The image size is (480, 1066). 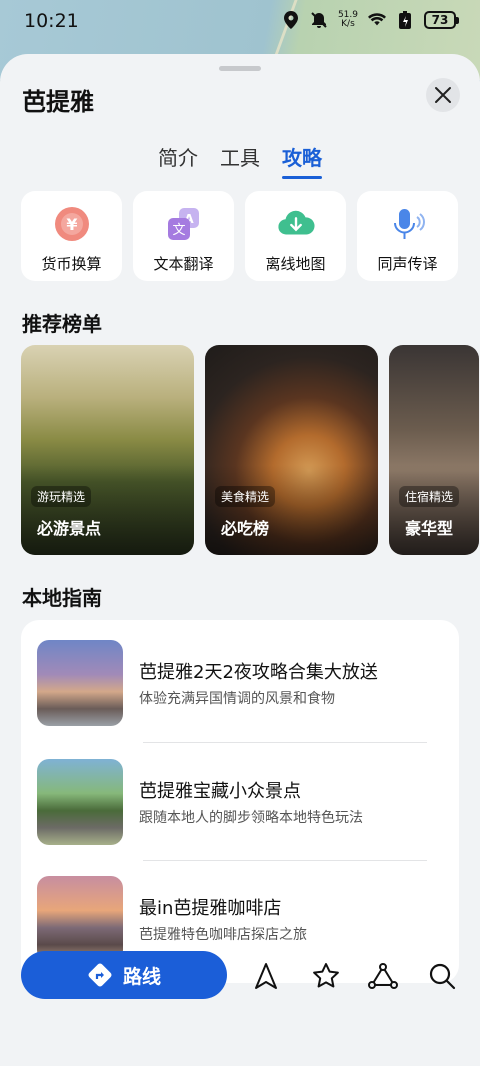 What do you see at coordinates (441, 20) in the screenshot?
I see `battery-indicator: 73` at bounding box center [441, 20].